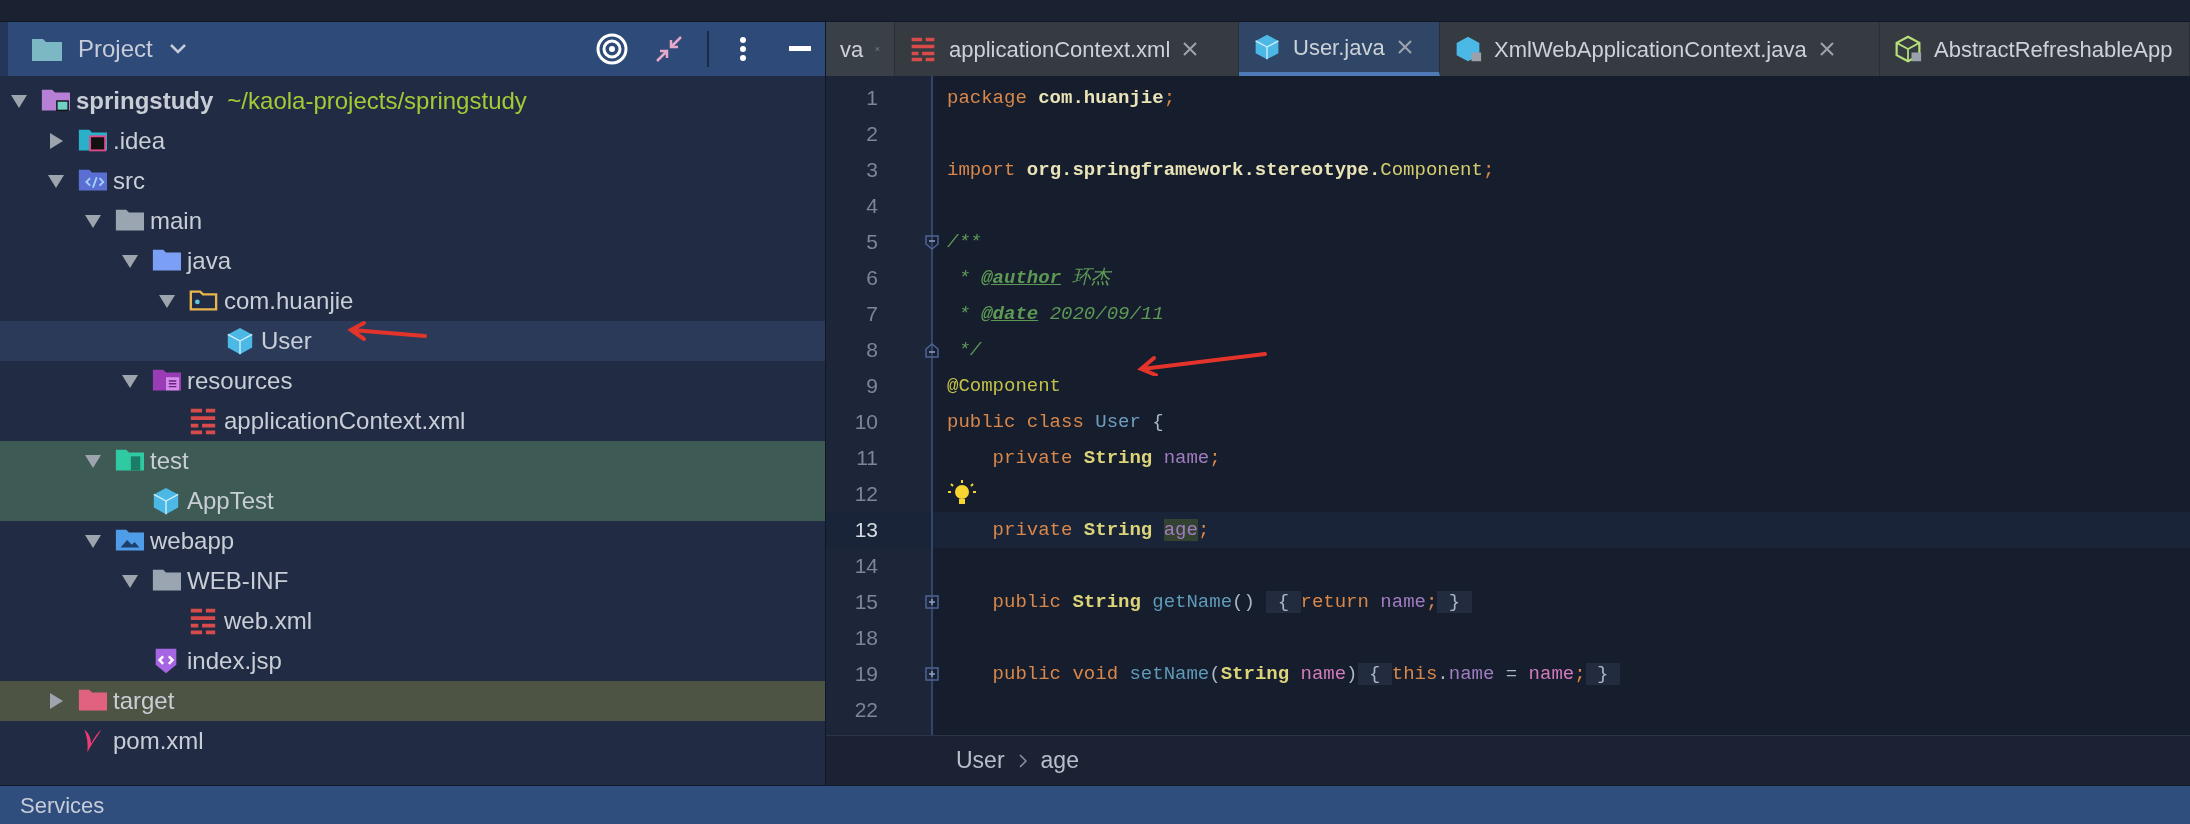  Describe the element at coordinates (176, 221) in the screenshot. I see `tree-item-label: main` at that location.